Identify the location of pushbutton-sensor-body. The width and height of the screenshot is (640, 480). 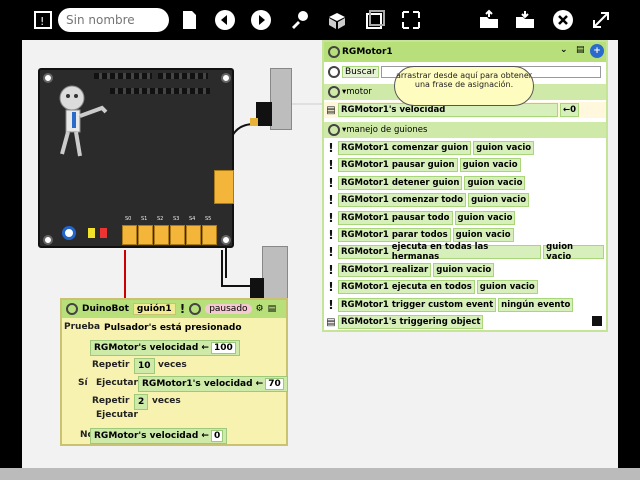
(275, 274).